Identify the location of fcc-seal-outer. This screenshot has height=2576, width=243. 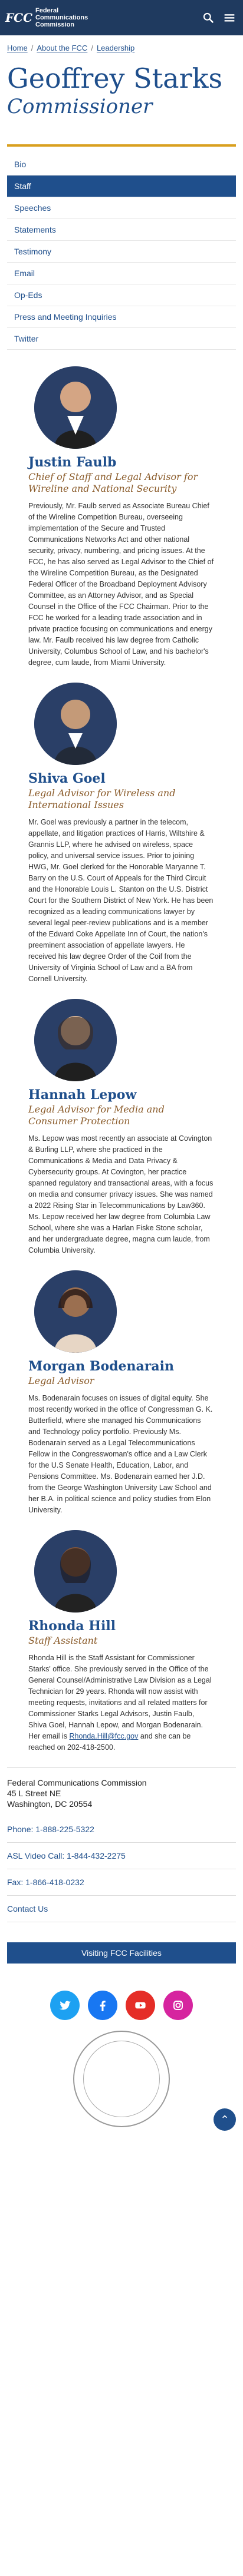
(121, 2079).